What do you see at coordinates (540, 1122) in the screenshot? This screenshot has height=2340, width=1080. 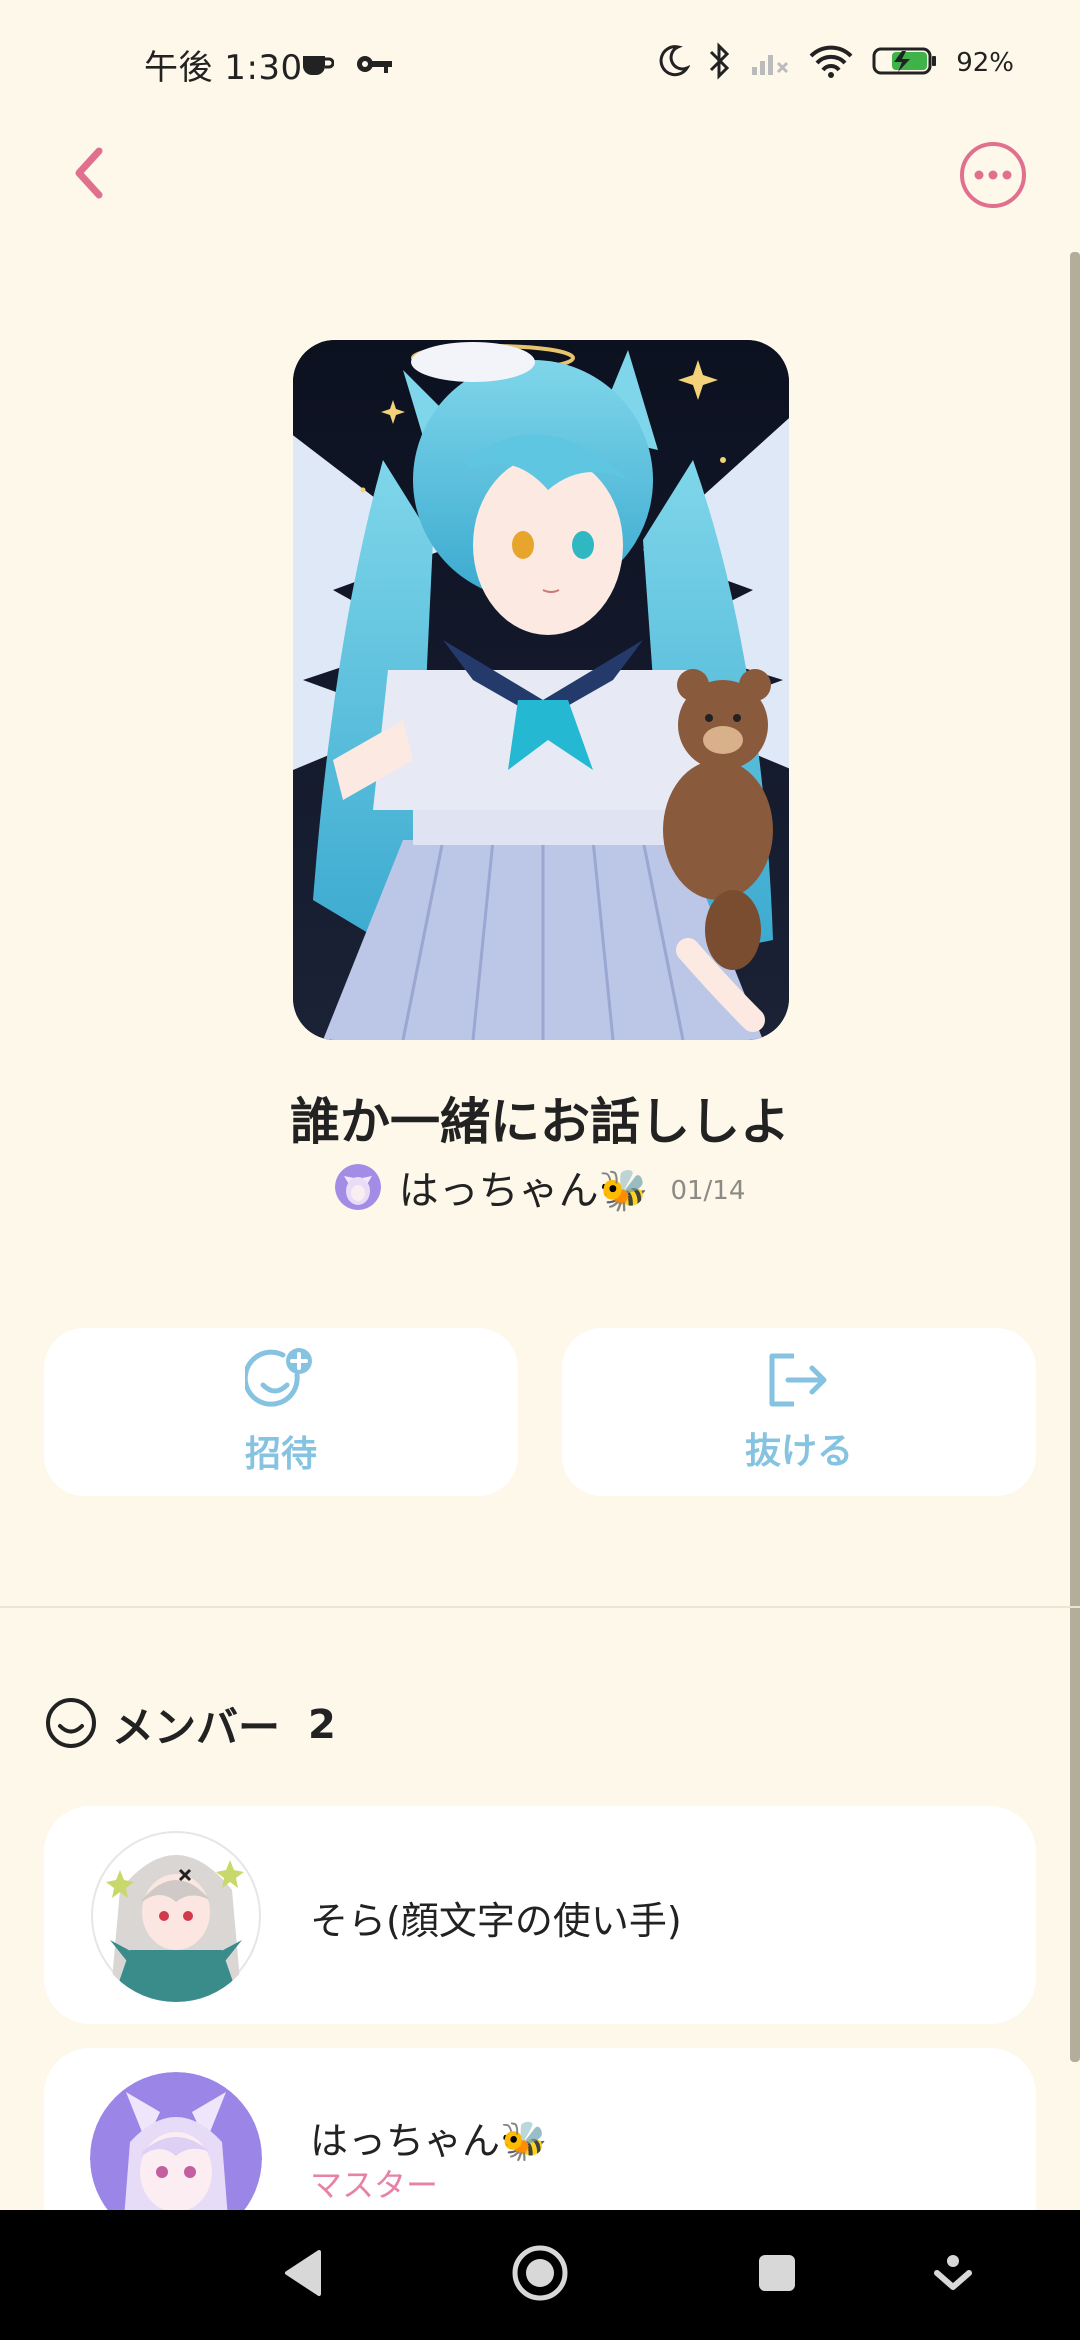 I see `room-title: 誰か一緒にお話ししよ` at bounding box center [540, 1122].